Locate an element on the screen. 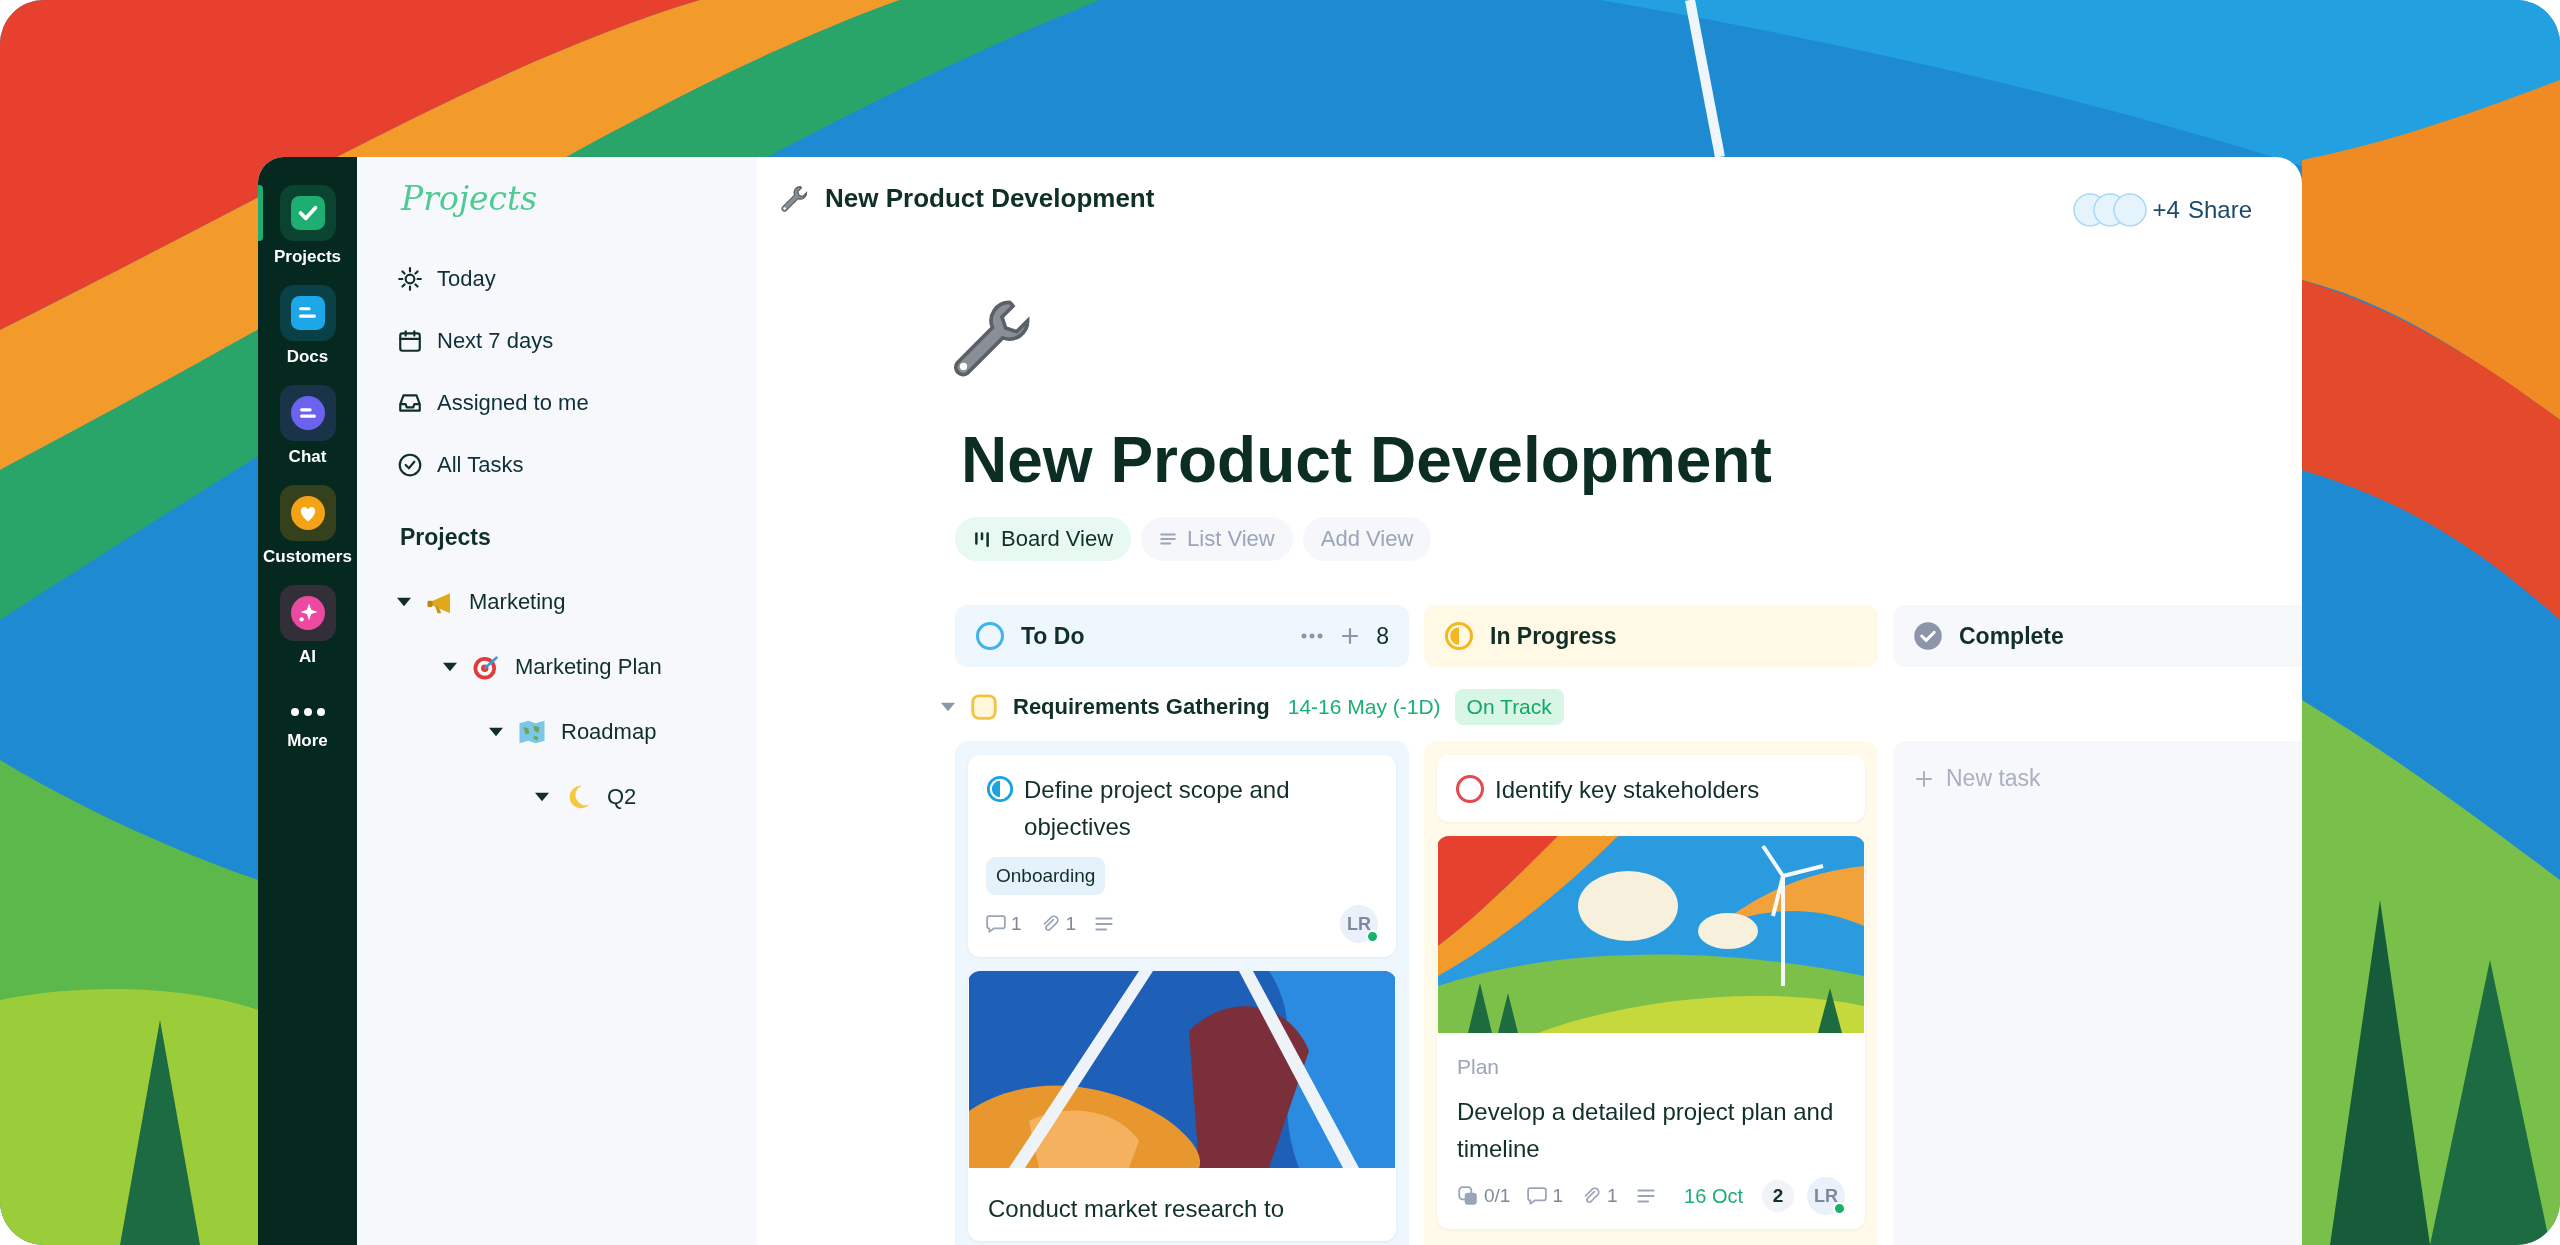 The height and width of the screenshot is (1245, 2560). count-badge: 2 is located at coordinates (1778, 1196).